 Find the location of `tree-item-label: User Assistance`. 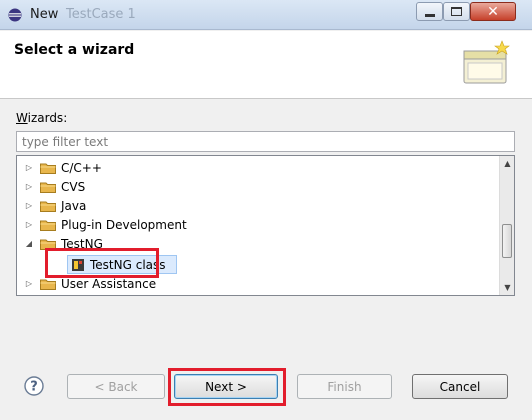

tree-item-label: User Assistance is located at coordinates (109, 283).